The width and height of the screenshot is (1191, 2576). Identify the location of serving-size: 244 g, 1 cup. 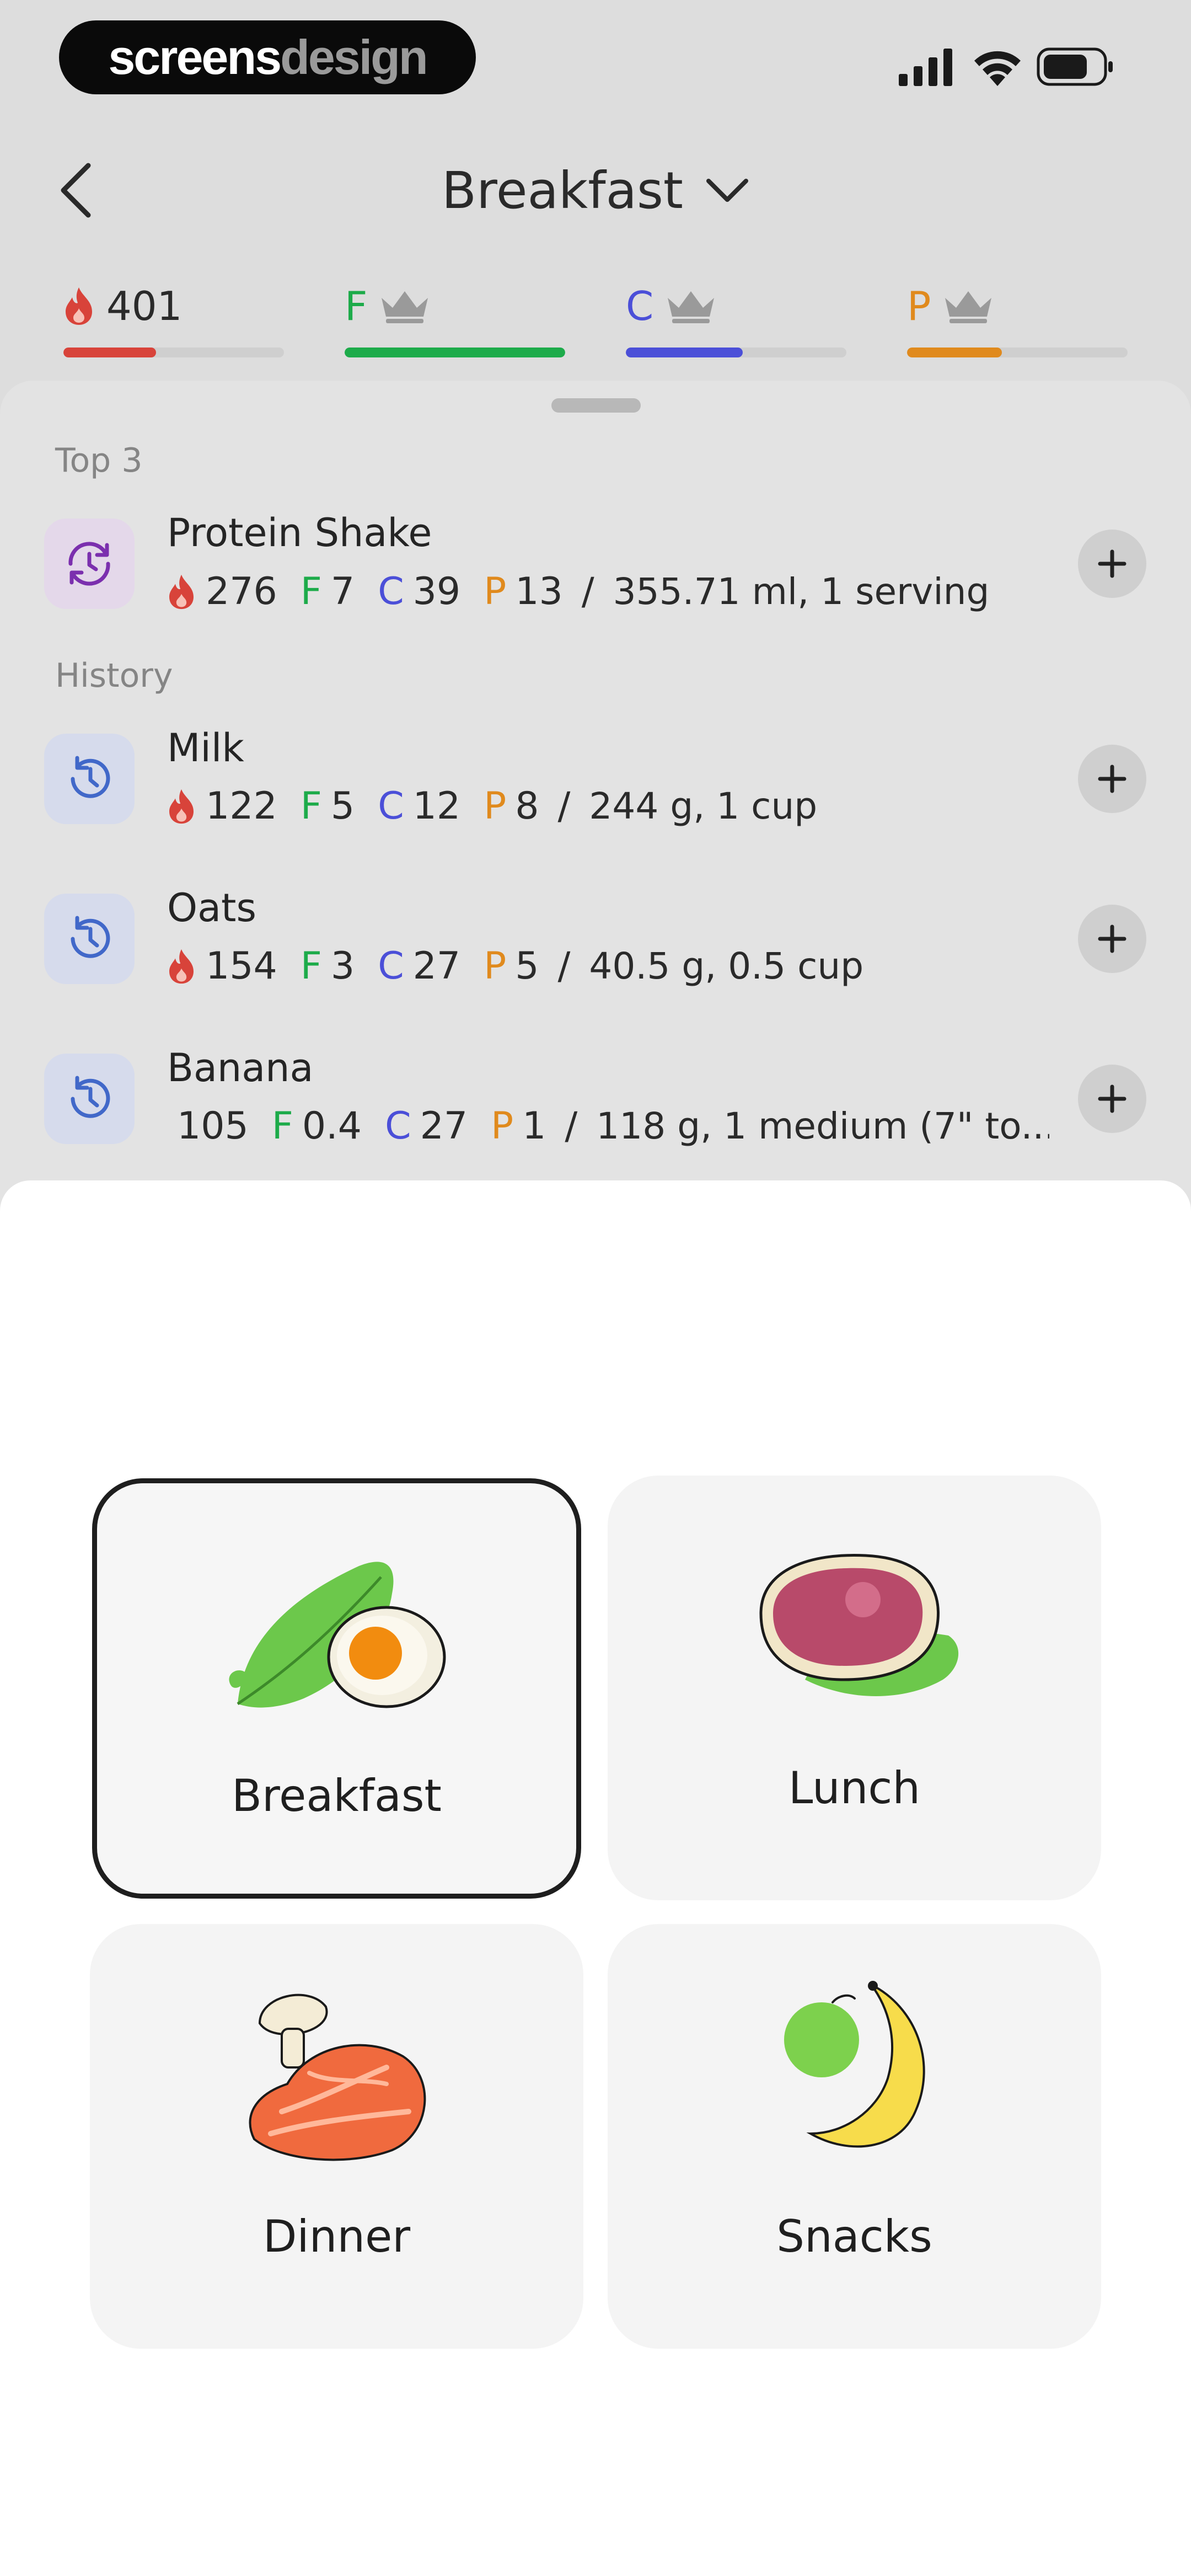
(703, 806).